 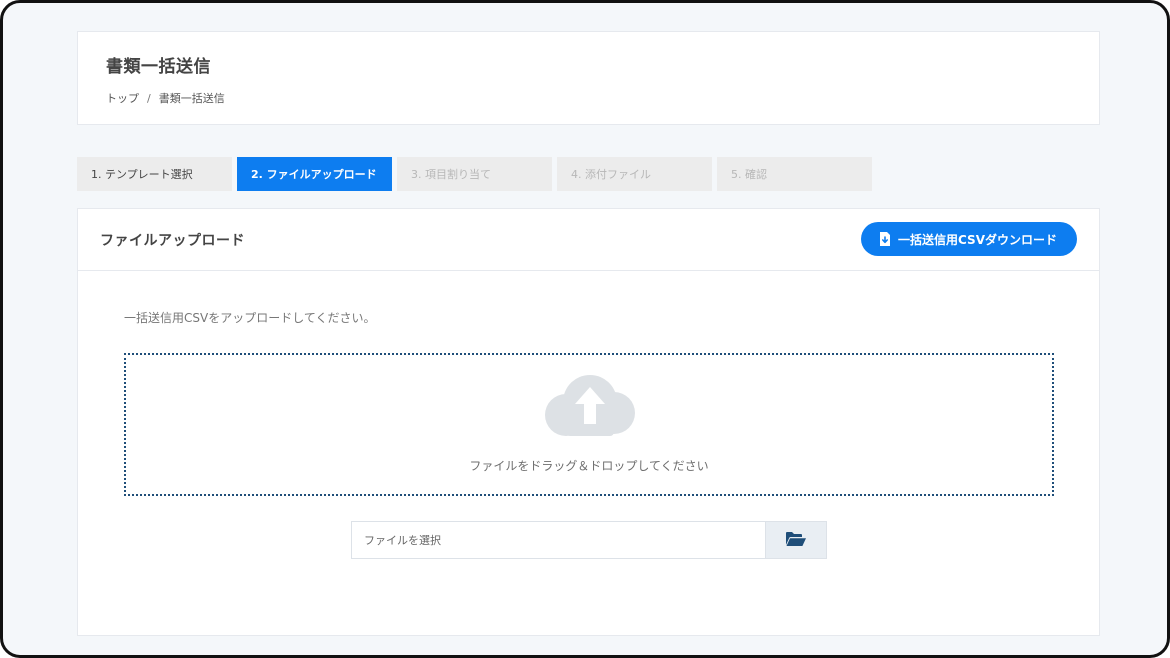 What do you see at coordinates (558, 540) in the screenshot?
I see `file-path-input` at bounding box center [558, 540].